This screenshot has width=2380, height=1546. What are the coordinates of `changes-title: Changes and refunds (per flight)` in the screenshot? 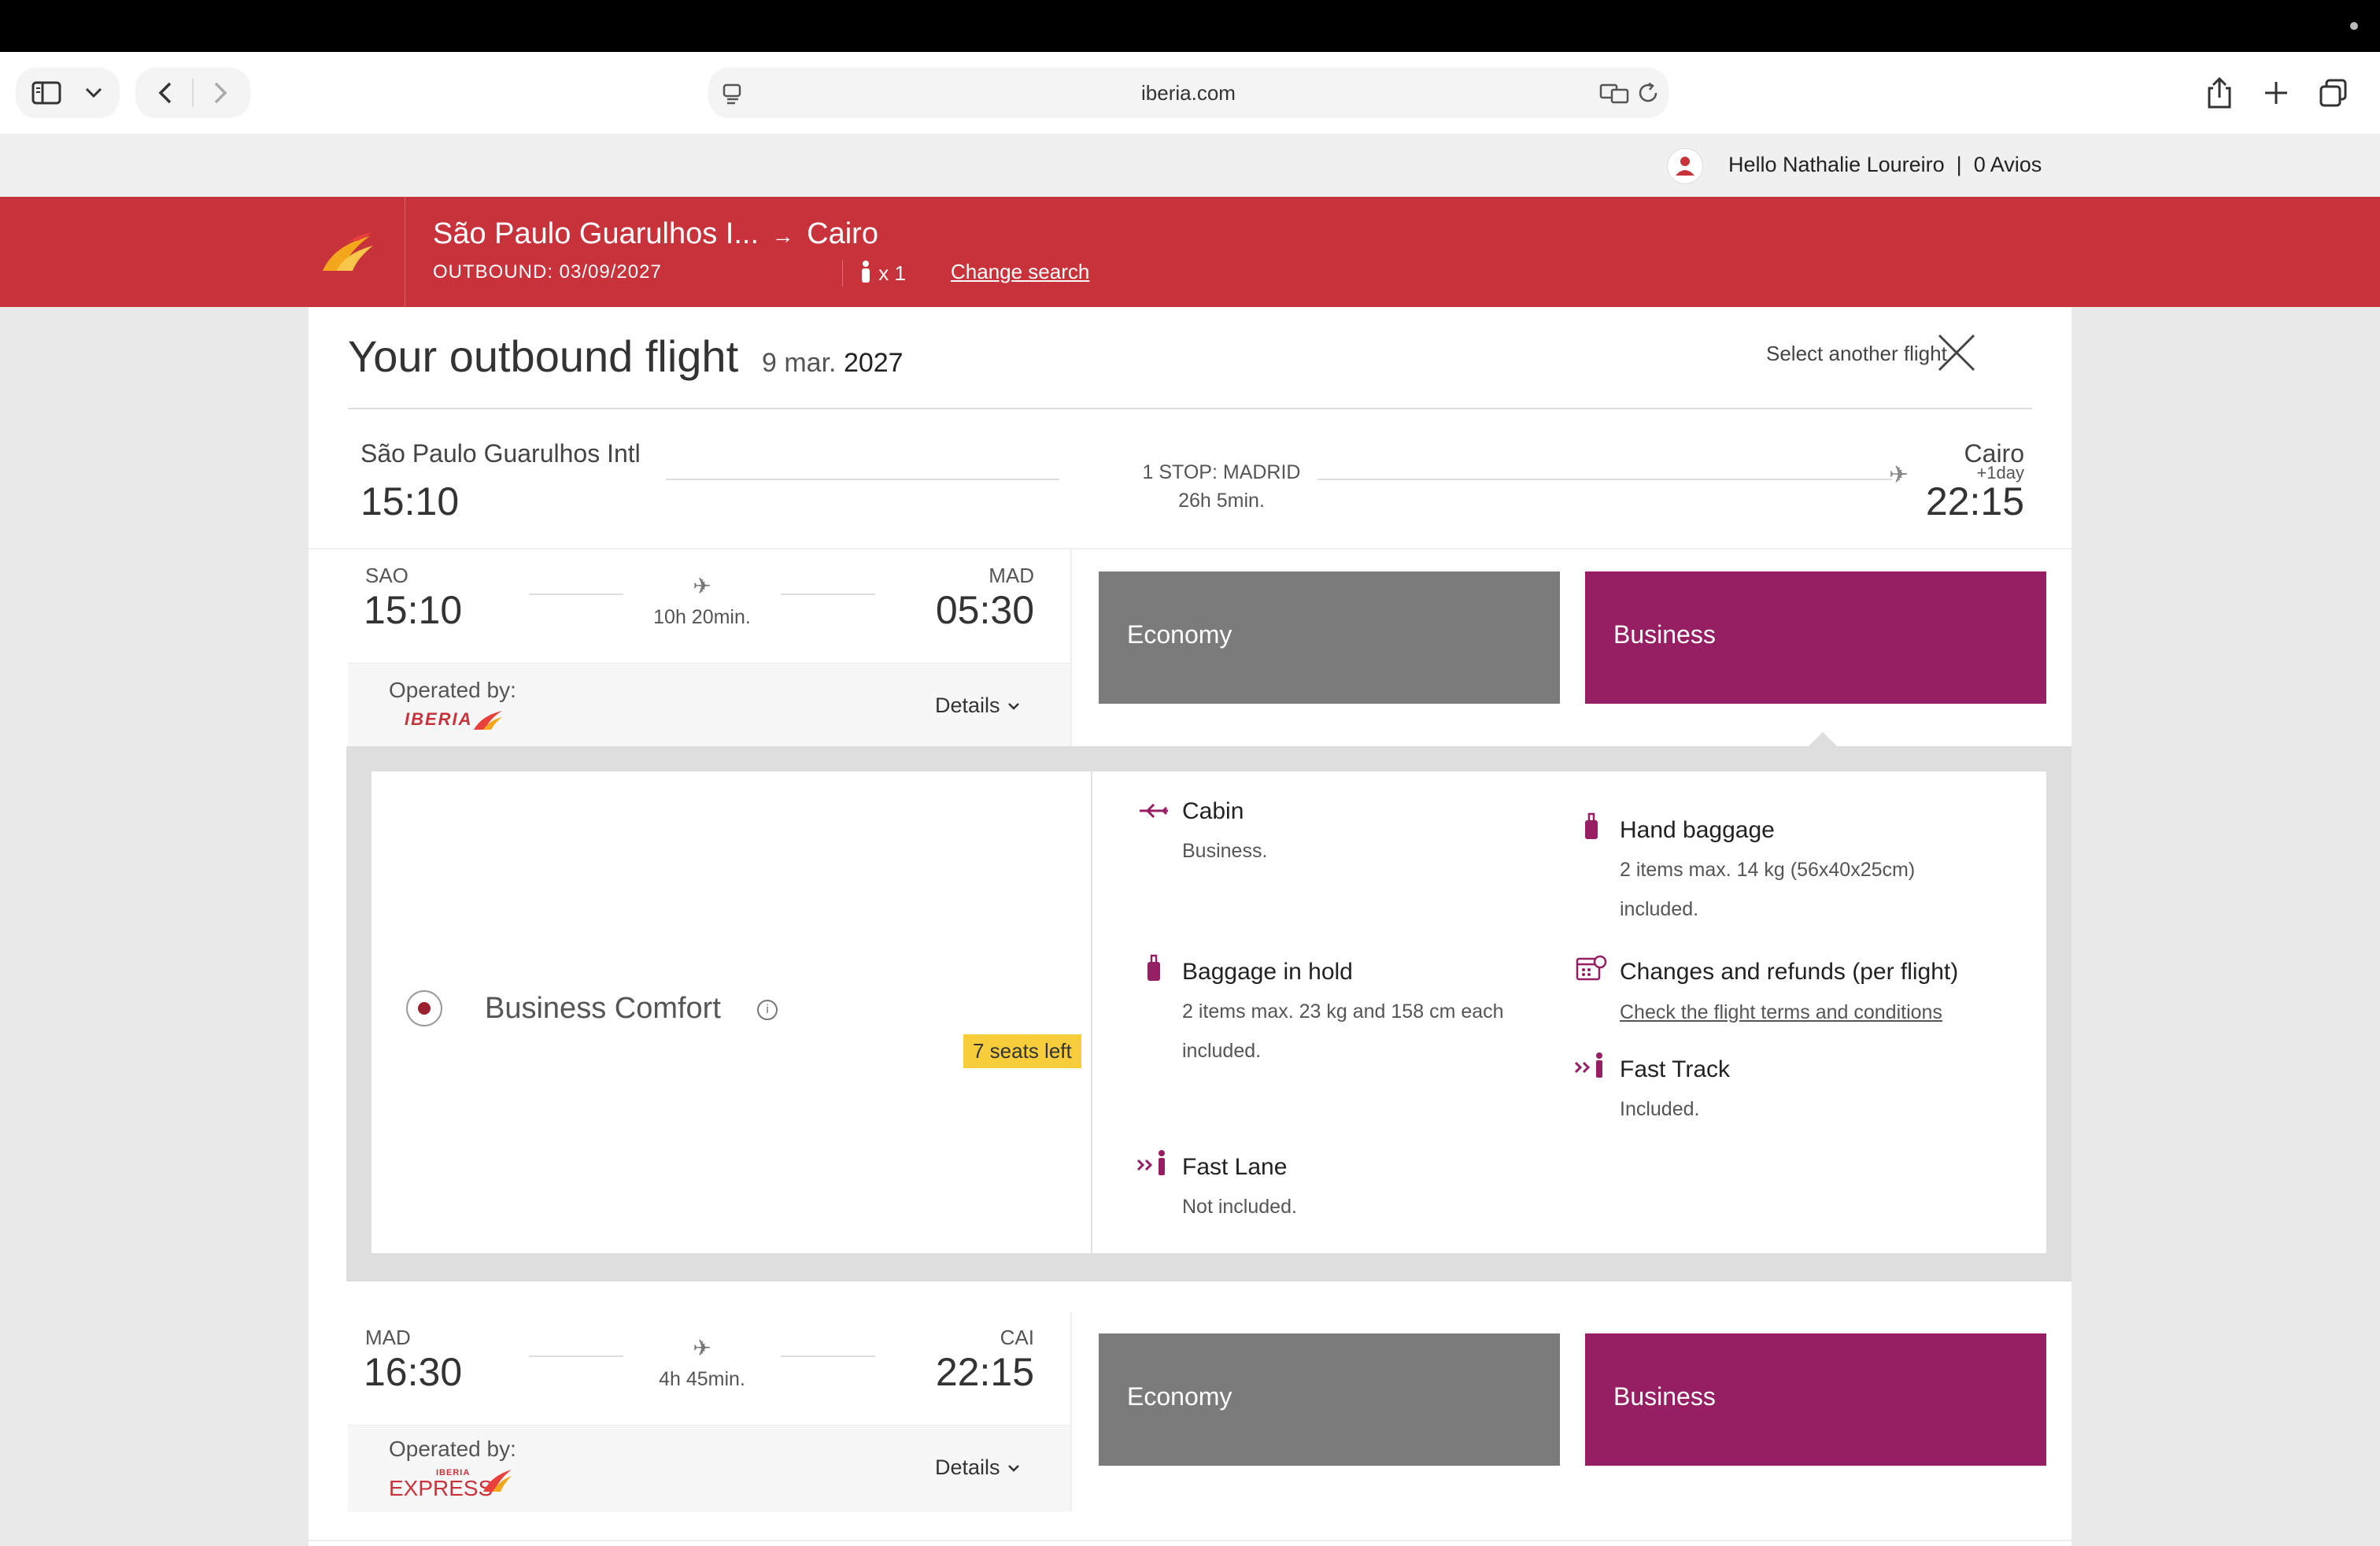 It's located at (1789, 972).